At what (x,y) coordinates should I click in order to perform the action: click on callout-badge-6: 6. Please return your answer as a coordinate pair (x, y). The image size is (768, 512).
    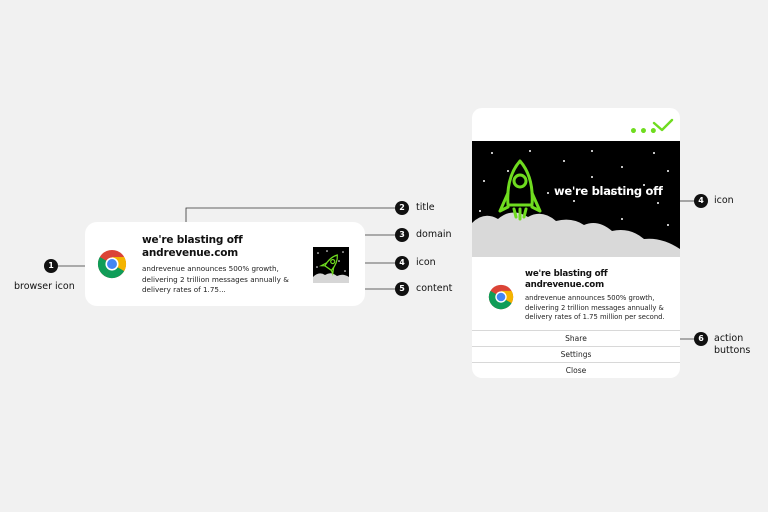
    Looking at the image, I should click on (701, 339).